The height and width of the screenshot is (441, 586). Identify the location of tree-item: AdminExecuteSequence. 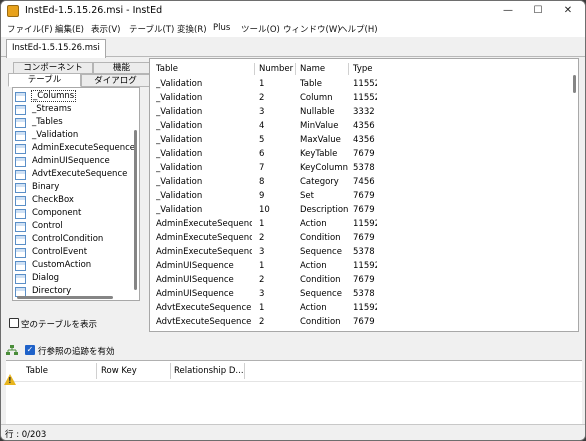
(75, 149).